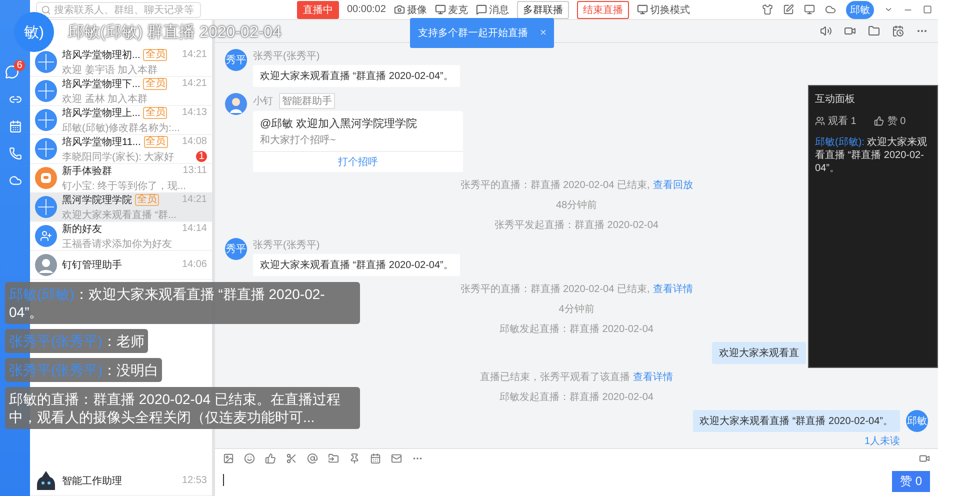 The height and width of the screenshot is (496, 972). Describe the element at coordinates (236, 104) in the screenshot. I see `assistant-avatar-icon` at that location.